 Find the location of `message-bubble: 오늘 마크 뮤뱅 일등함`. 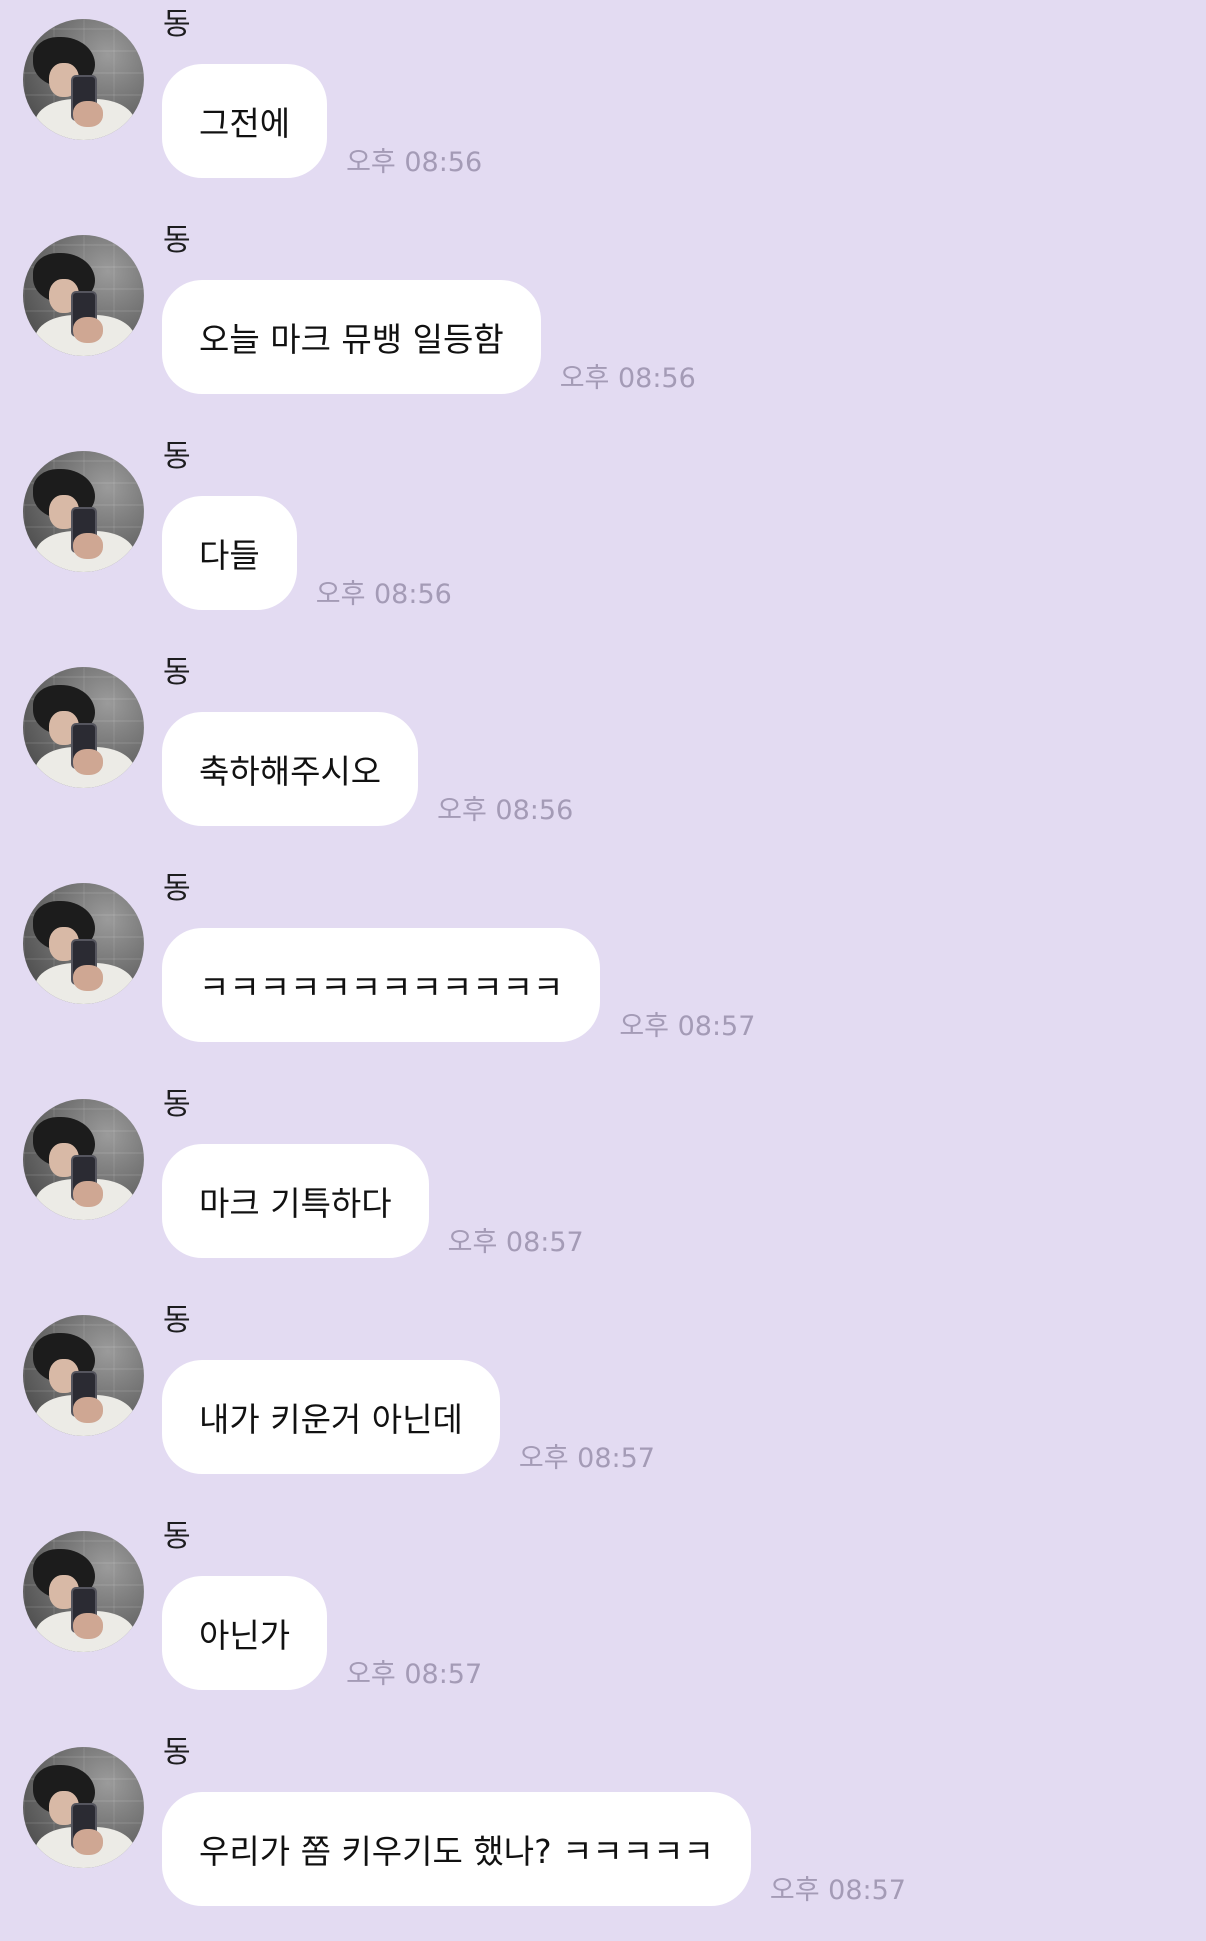

message-bubble: 오늘 마크 뮤뱅 일등함 is located at coordinates (351, 337).